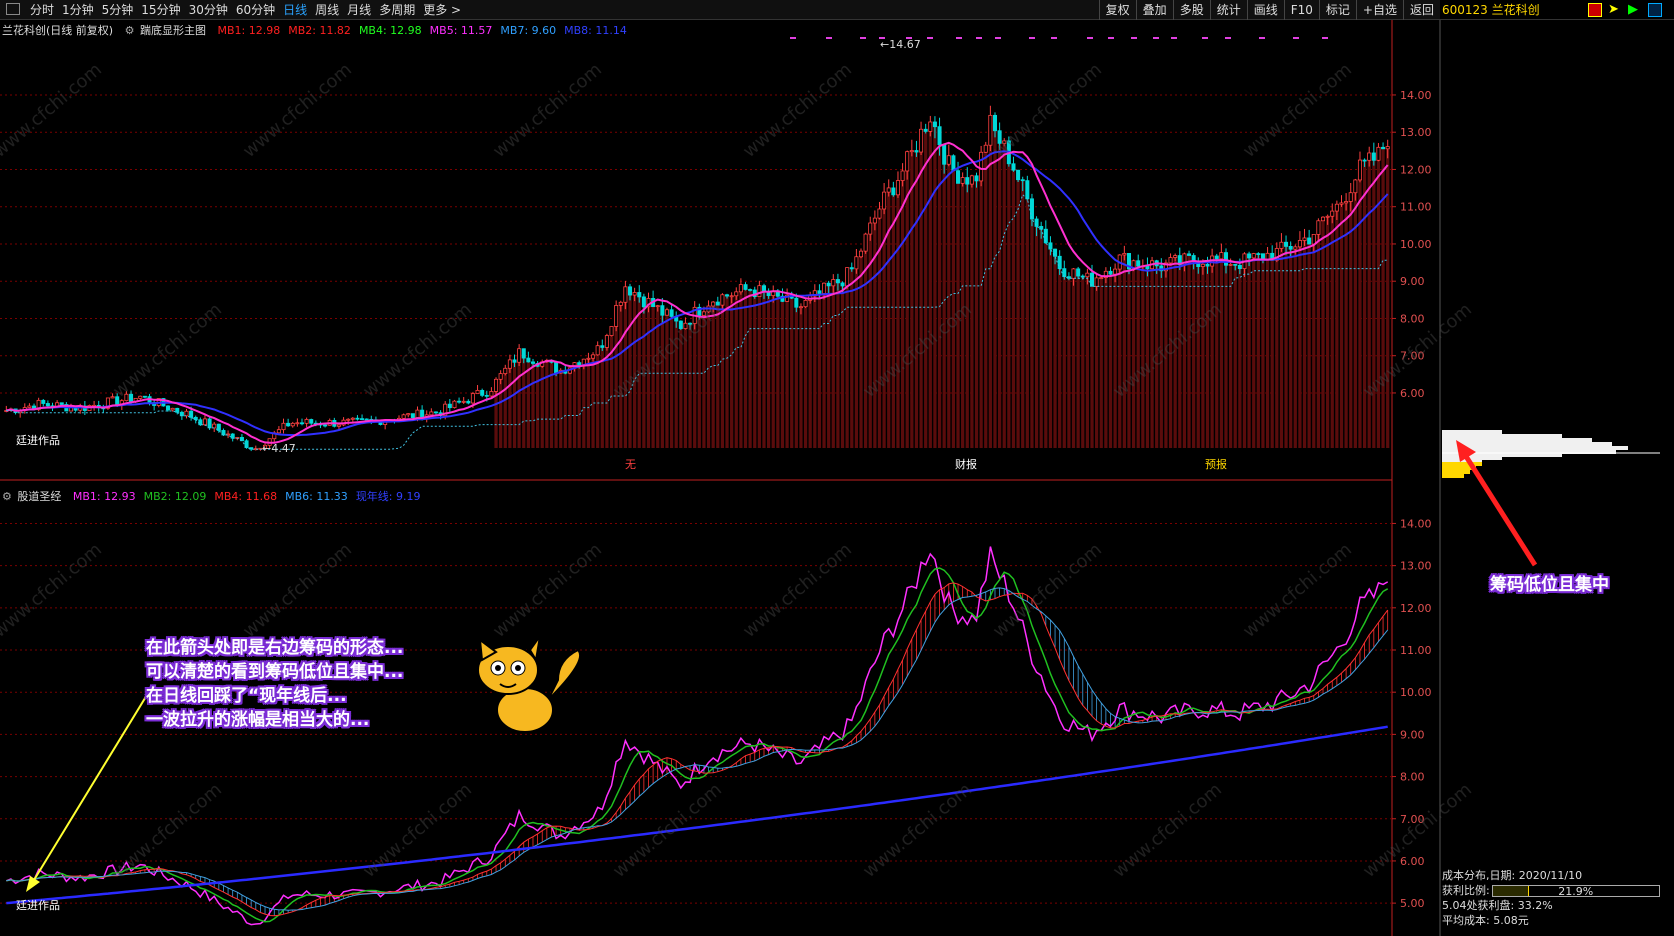 Image resolution: width=1674 pixels, height=936 pixels. Describe the element at coordinates (279, 448) in the screenshot. I see `low-price-label: ←4.47` at that location.